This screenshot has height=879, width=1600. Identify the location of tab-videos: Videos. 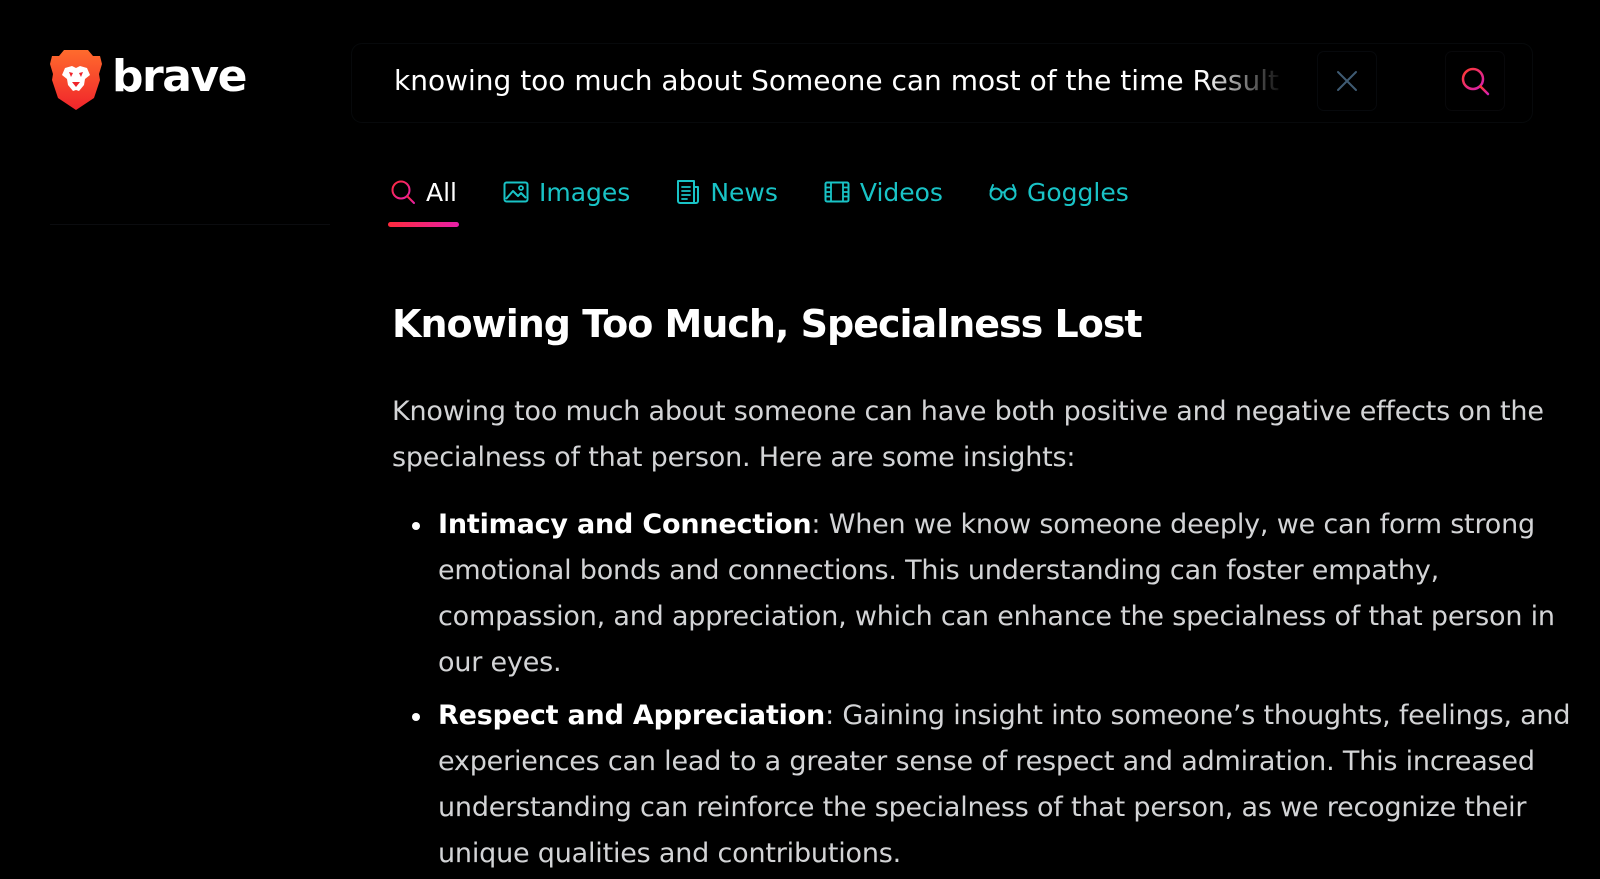
(883, 192).